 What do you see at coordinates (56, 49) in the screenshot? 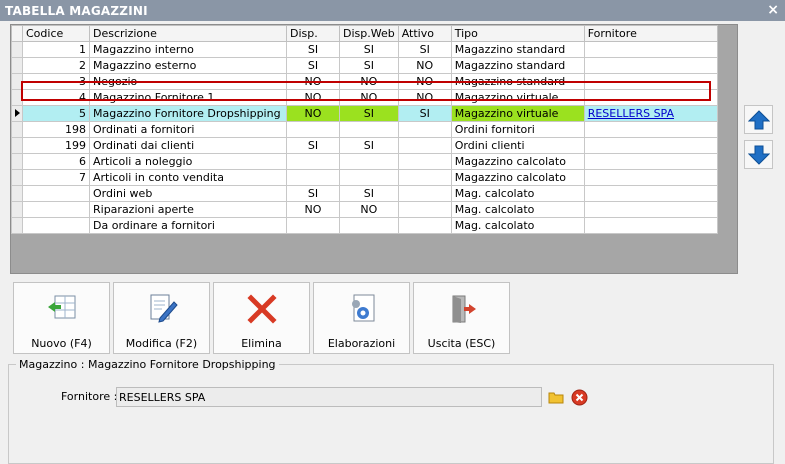
I see `cell-codice: 1` at bounding box center [56, 49].